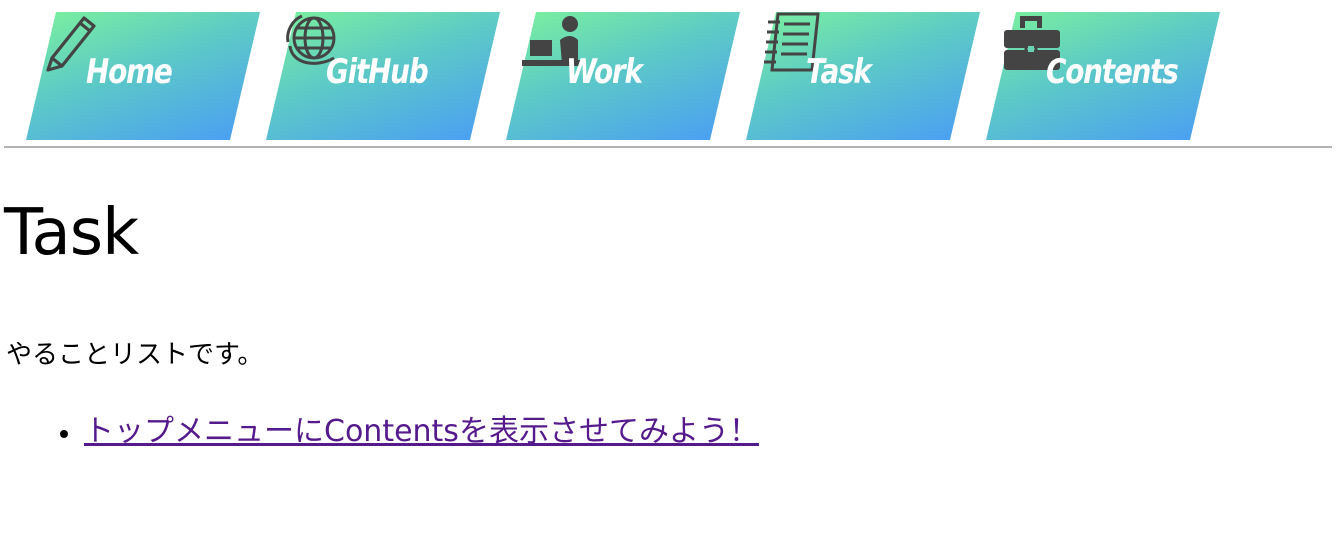 The image size is (1338, 546). I want to click on nav-item-label: GitHub, so click(377, 72).